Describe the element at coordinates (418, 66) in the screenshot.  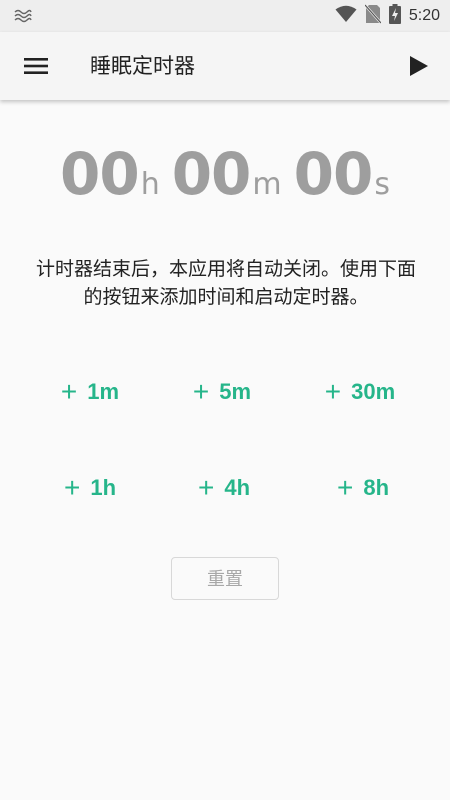
I see `play-icon` at that location.